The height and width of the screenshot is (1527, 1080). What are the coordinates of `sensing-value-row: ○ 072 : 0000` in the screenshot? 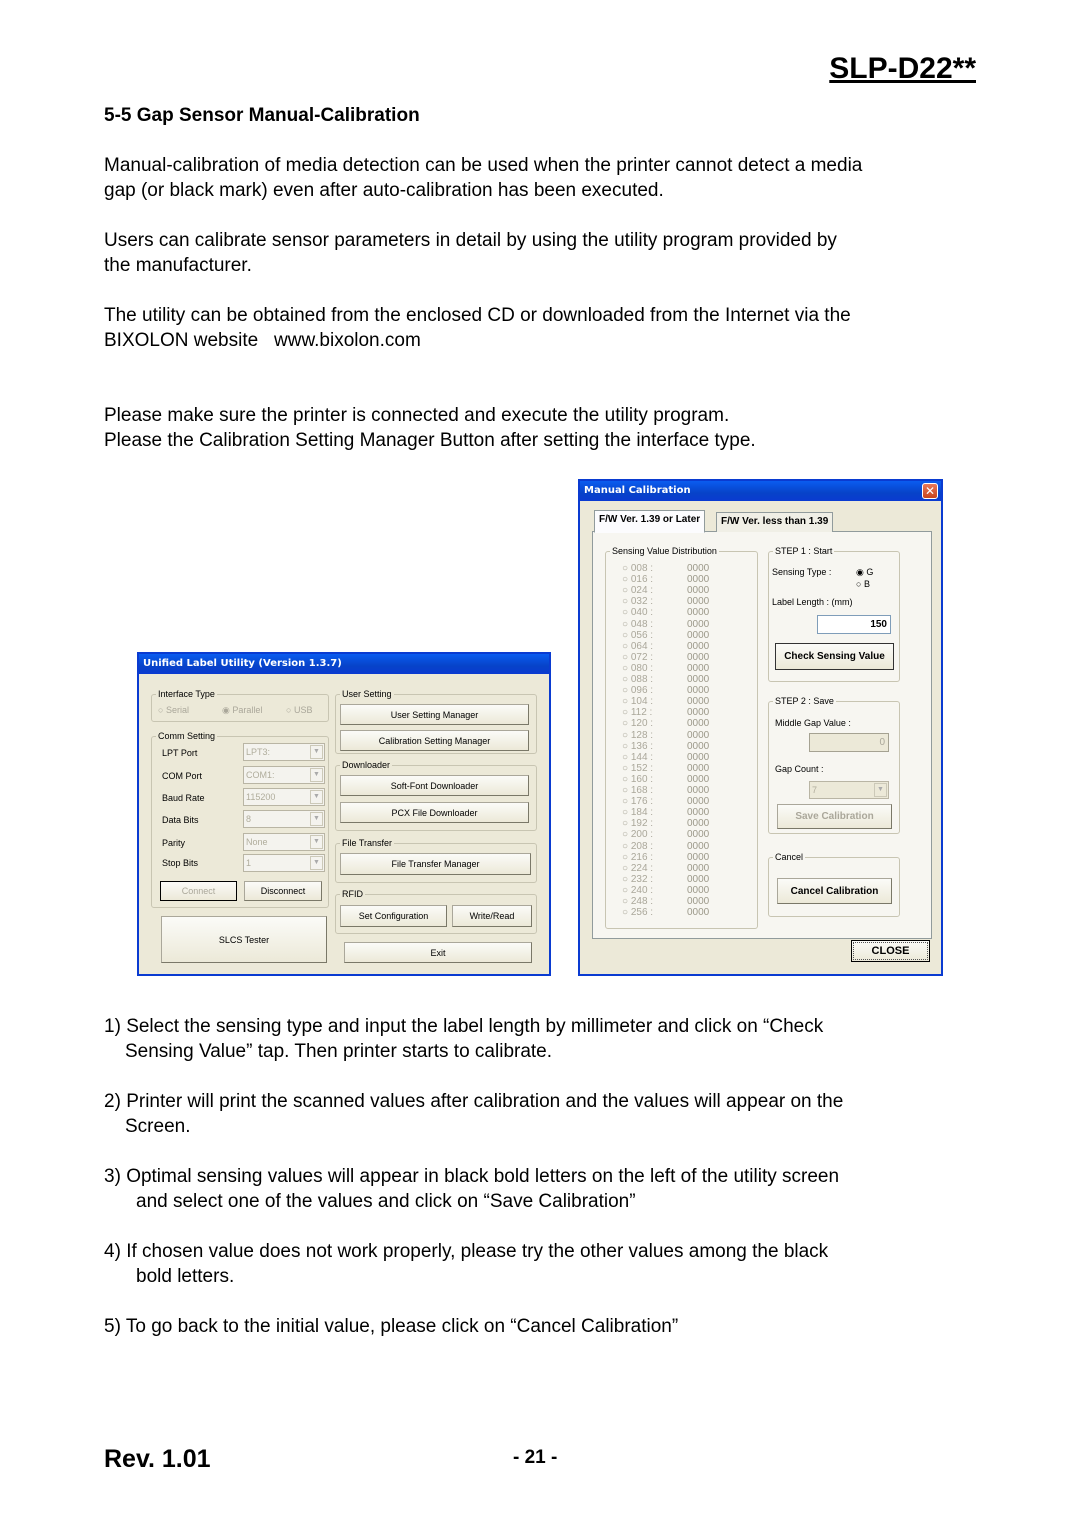 It's located at (665, 657).